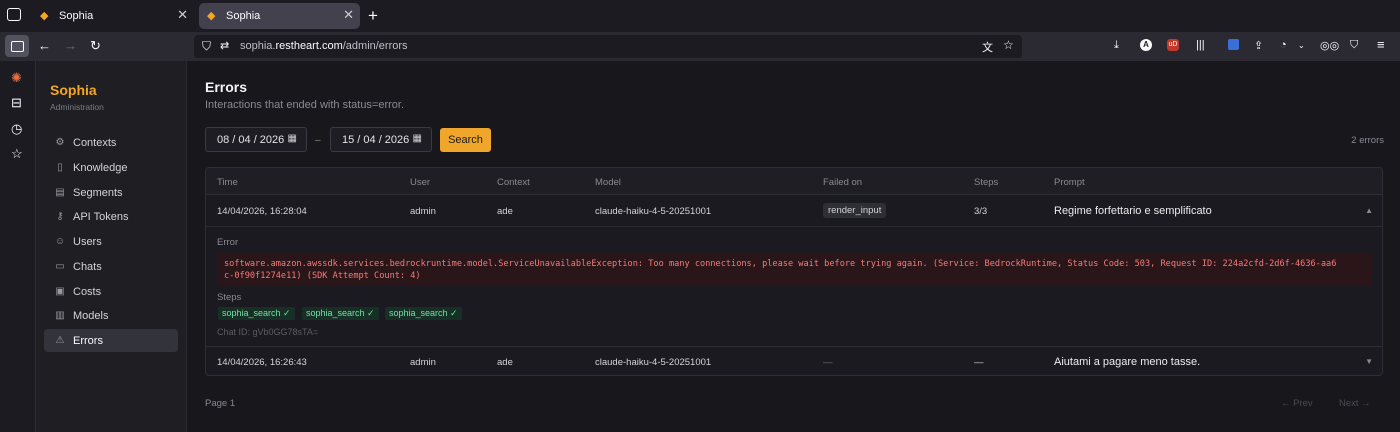  Describe the element at coordinates (44, 45) in the screenshot. I see `back-icon: ←` at that location.